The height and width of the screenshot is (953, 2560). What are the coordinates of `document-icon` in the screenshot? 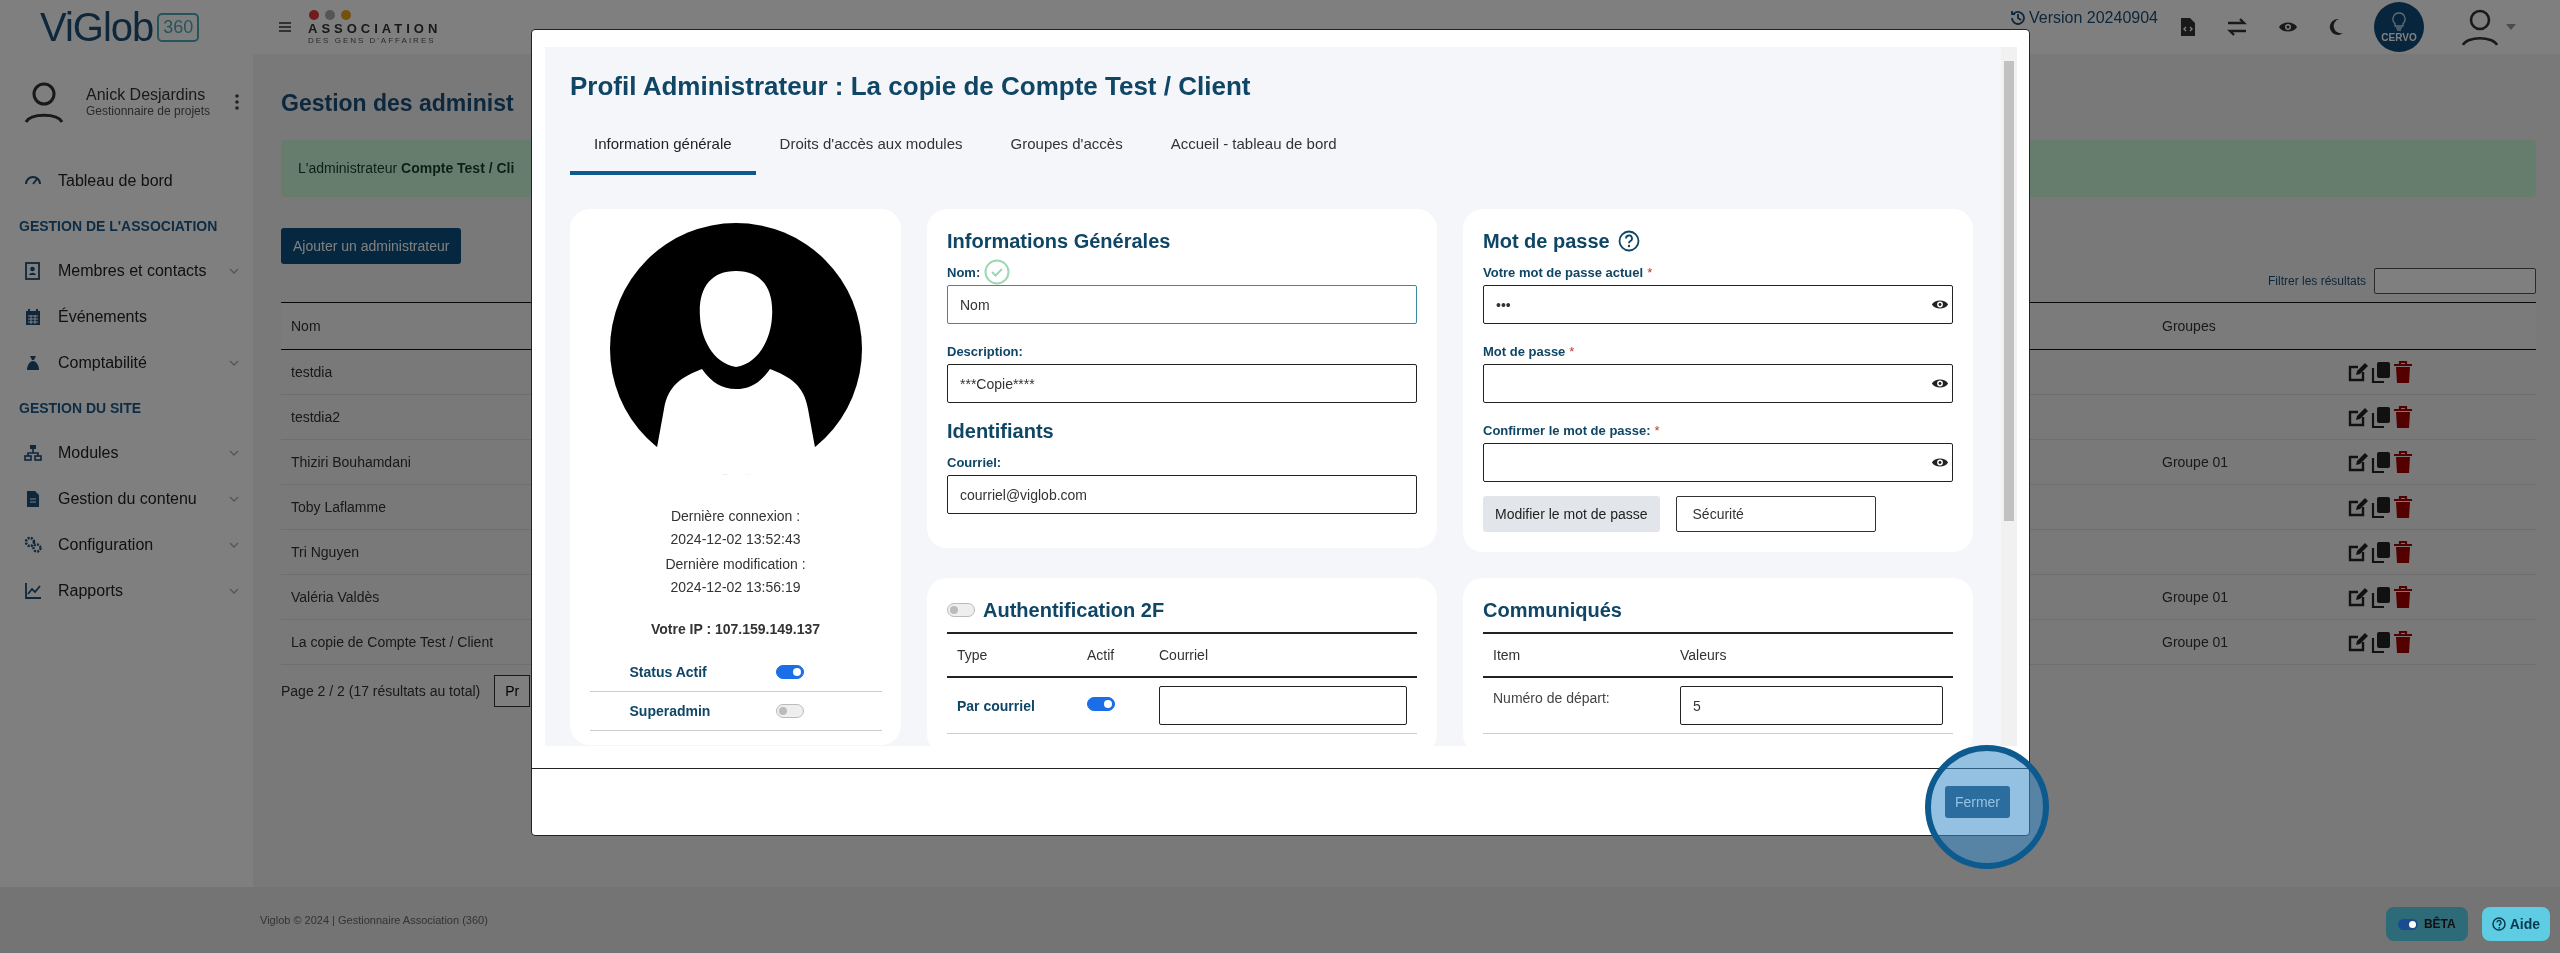 It's located at (33, 499).